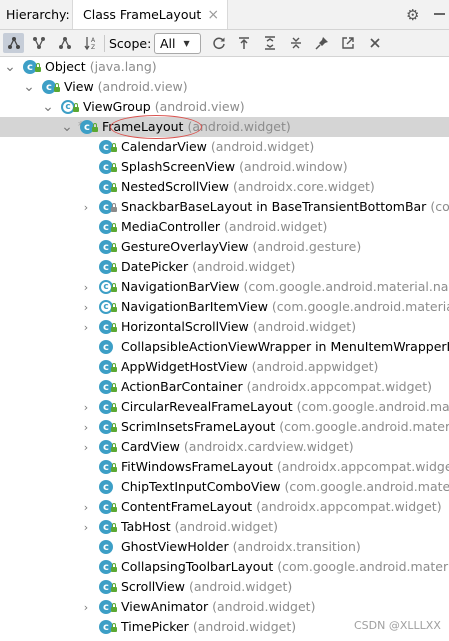 The width and height of the screenshot is (449, 641). I want to click on tree-row-label: GhostViewHolder (androidx.transition), so click(241, 546).